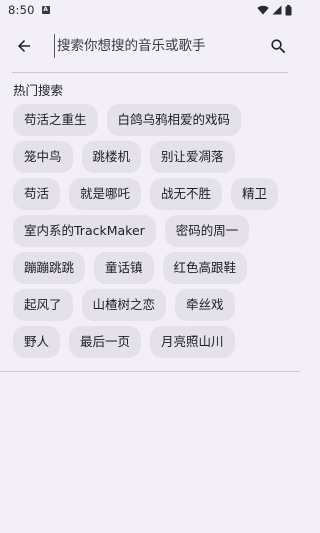 Image resolution: width=320 pixels, height=533 pixels. I want to click on status-bar: 8:50 A, so click(150, 10).